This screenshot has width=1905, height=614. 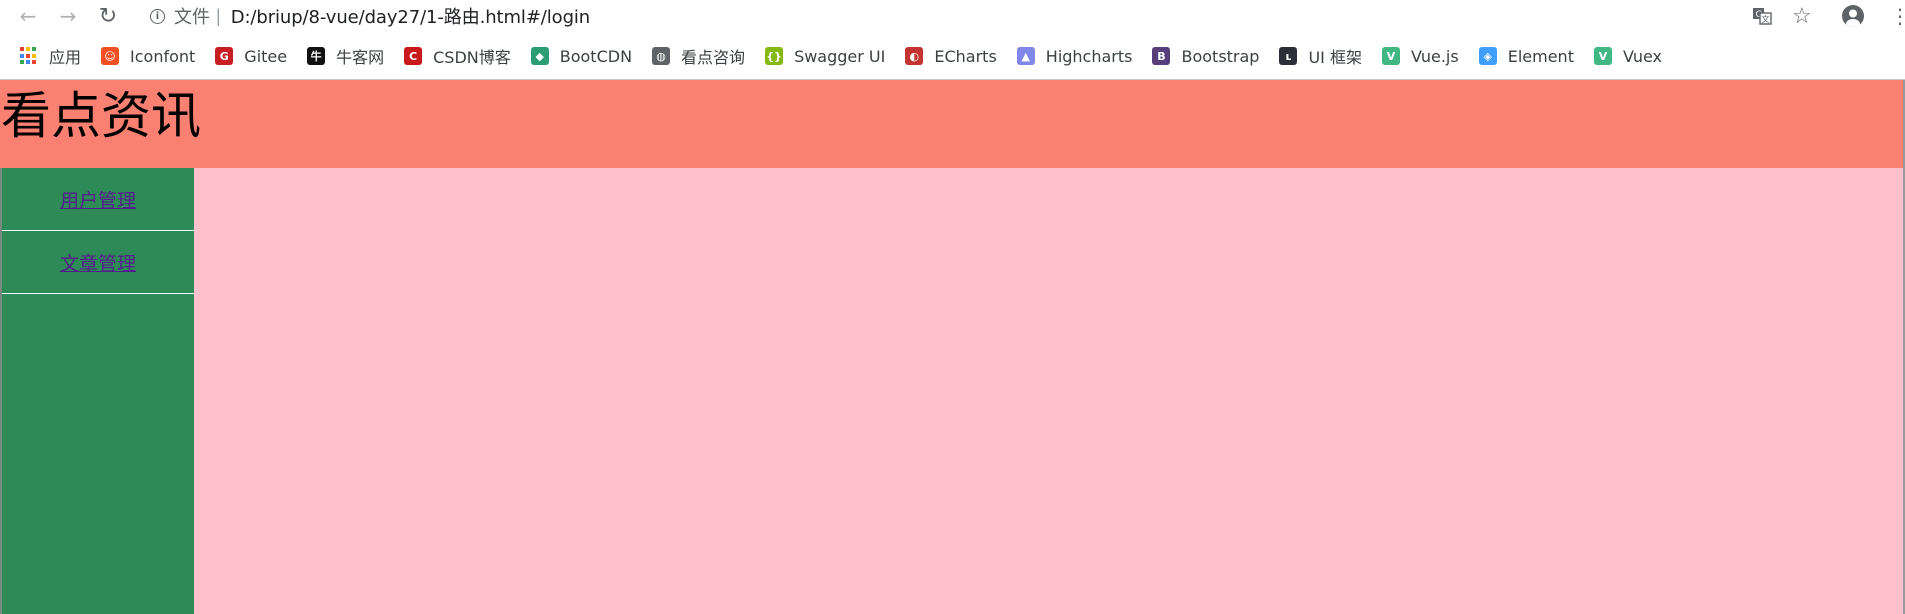 I want to click on site-info-icon: i, so click(x=157, y=16).